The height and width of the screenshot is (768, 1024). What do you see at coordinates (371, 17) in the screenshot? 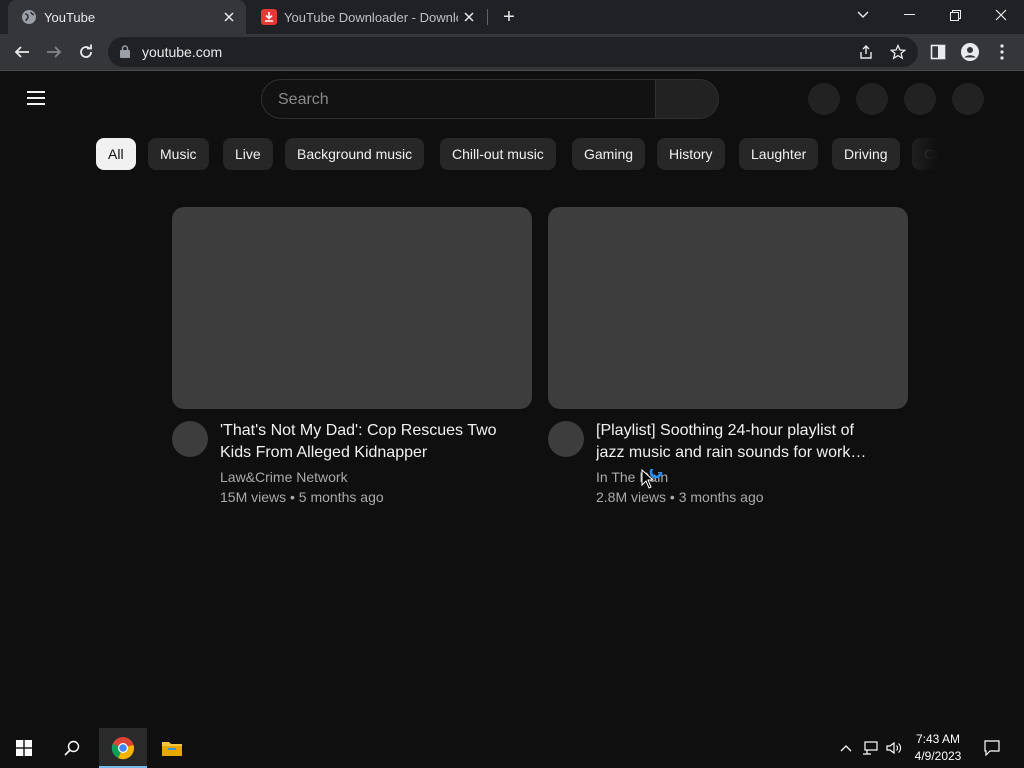
I see `tab-title: YouTube Downloader - Download` at bounding box center [371, 17].